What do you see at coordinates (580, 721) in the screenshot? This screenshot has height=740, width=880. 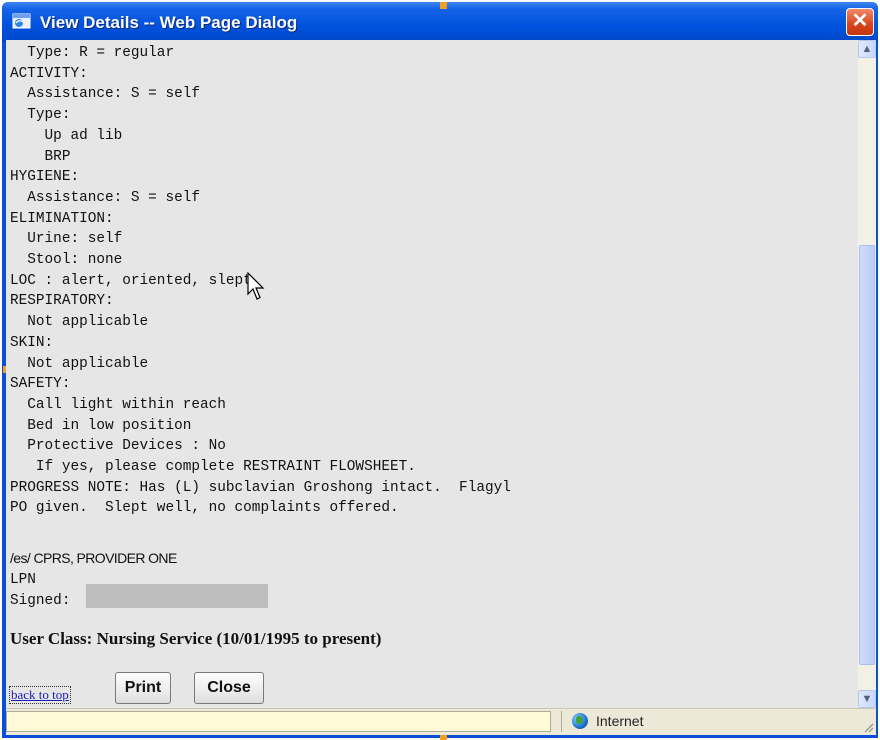 I see `internet-globe-icon` at bounding box center [580, 721].